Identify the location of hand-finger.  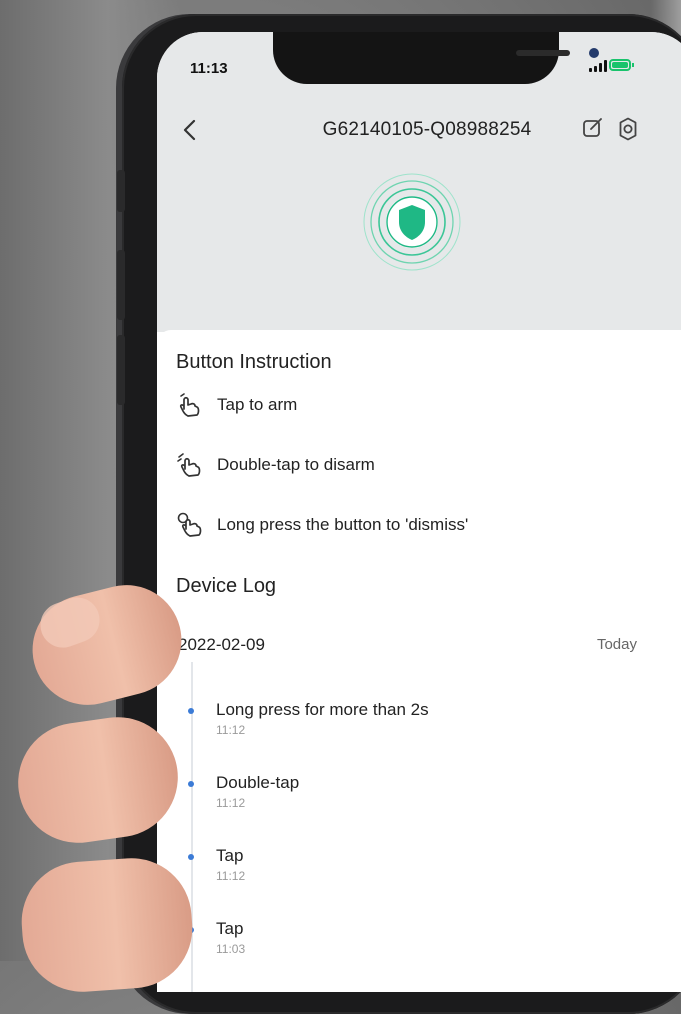
(107, 925).